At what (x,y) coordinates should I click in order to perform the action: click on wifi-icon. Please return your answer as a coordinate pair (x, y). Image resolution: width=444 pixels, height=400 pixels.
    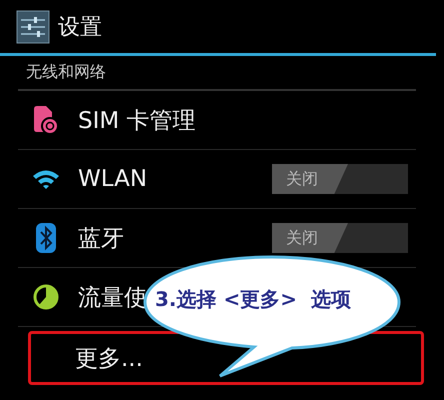
    Looking at the image, I should click on (46, 179).